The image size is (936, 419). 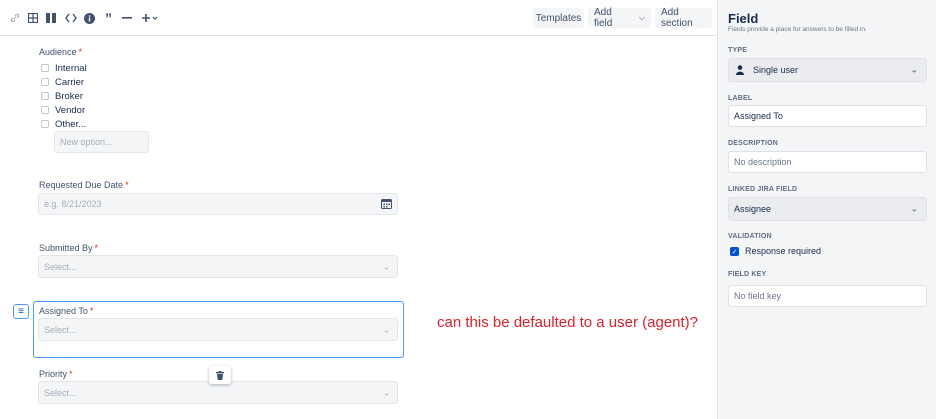 I want to click on linked-field-select: Assignee ⌄, so click(x=827, y=209).